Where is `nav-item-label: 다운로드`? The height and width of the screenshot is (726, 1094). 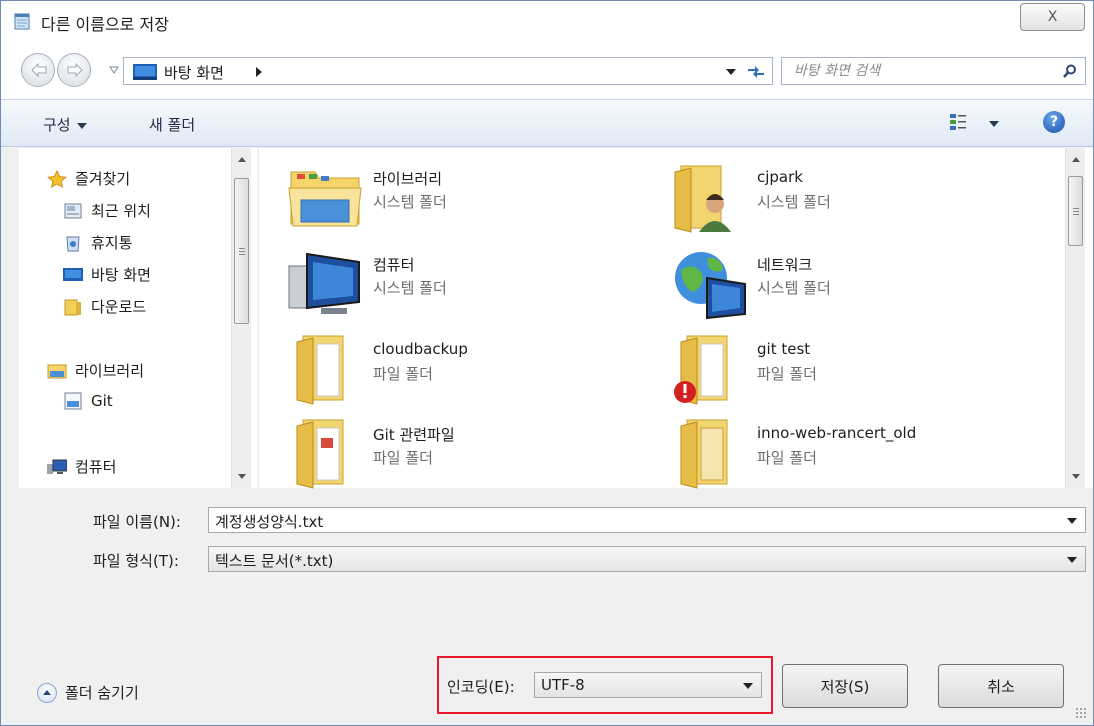 nav-item-label: 다운로드 is located at coordinates (119, 307).